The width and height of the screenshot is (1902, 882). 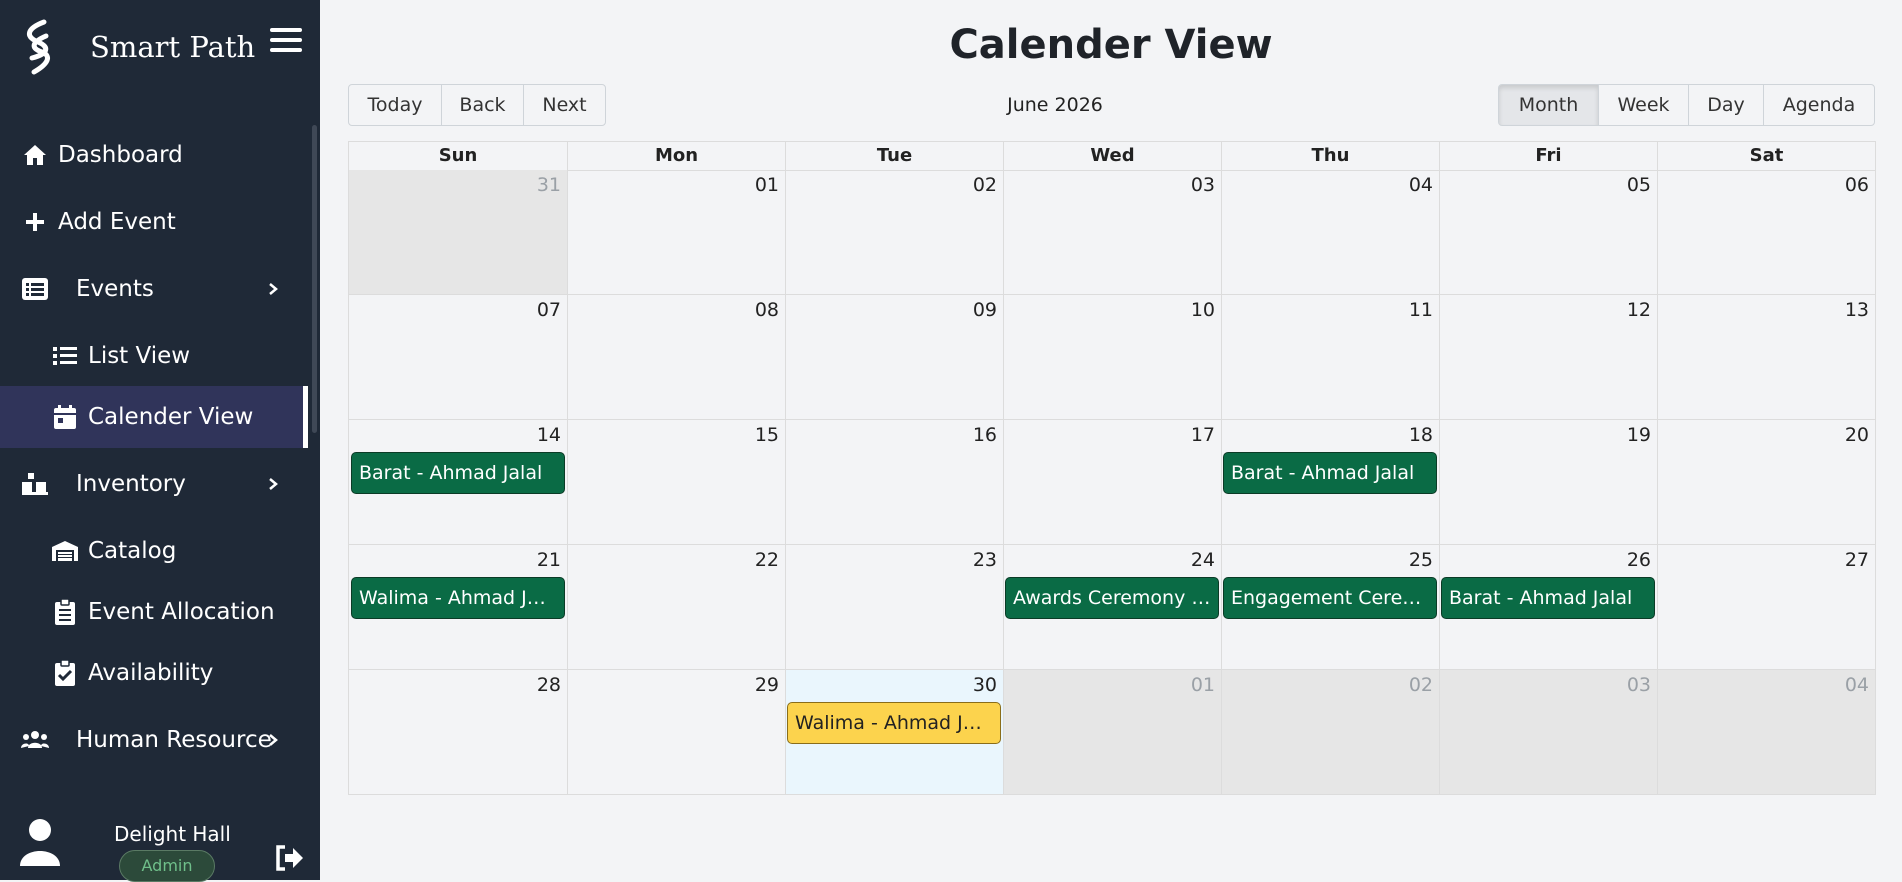 I want to click on agenda-view-button: Agenda, so click(x=1819, y=105).